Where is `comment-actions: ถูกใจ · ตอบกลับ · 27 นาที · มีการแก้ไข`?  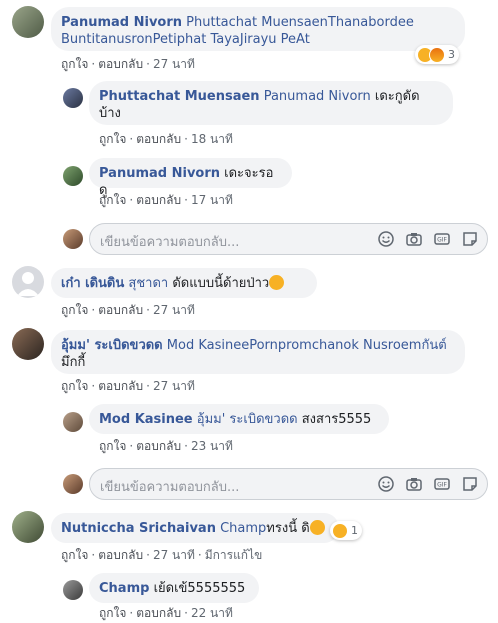
comment-actions: ถูกใจ · ตอบกลับ · 27 นาที · มีการแก้ไข is located at coordinates (162, 555).